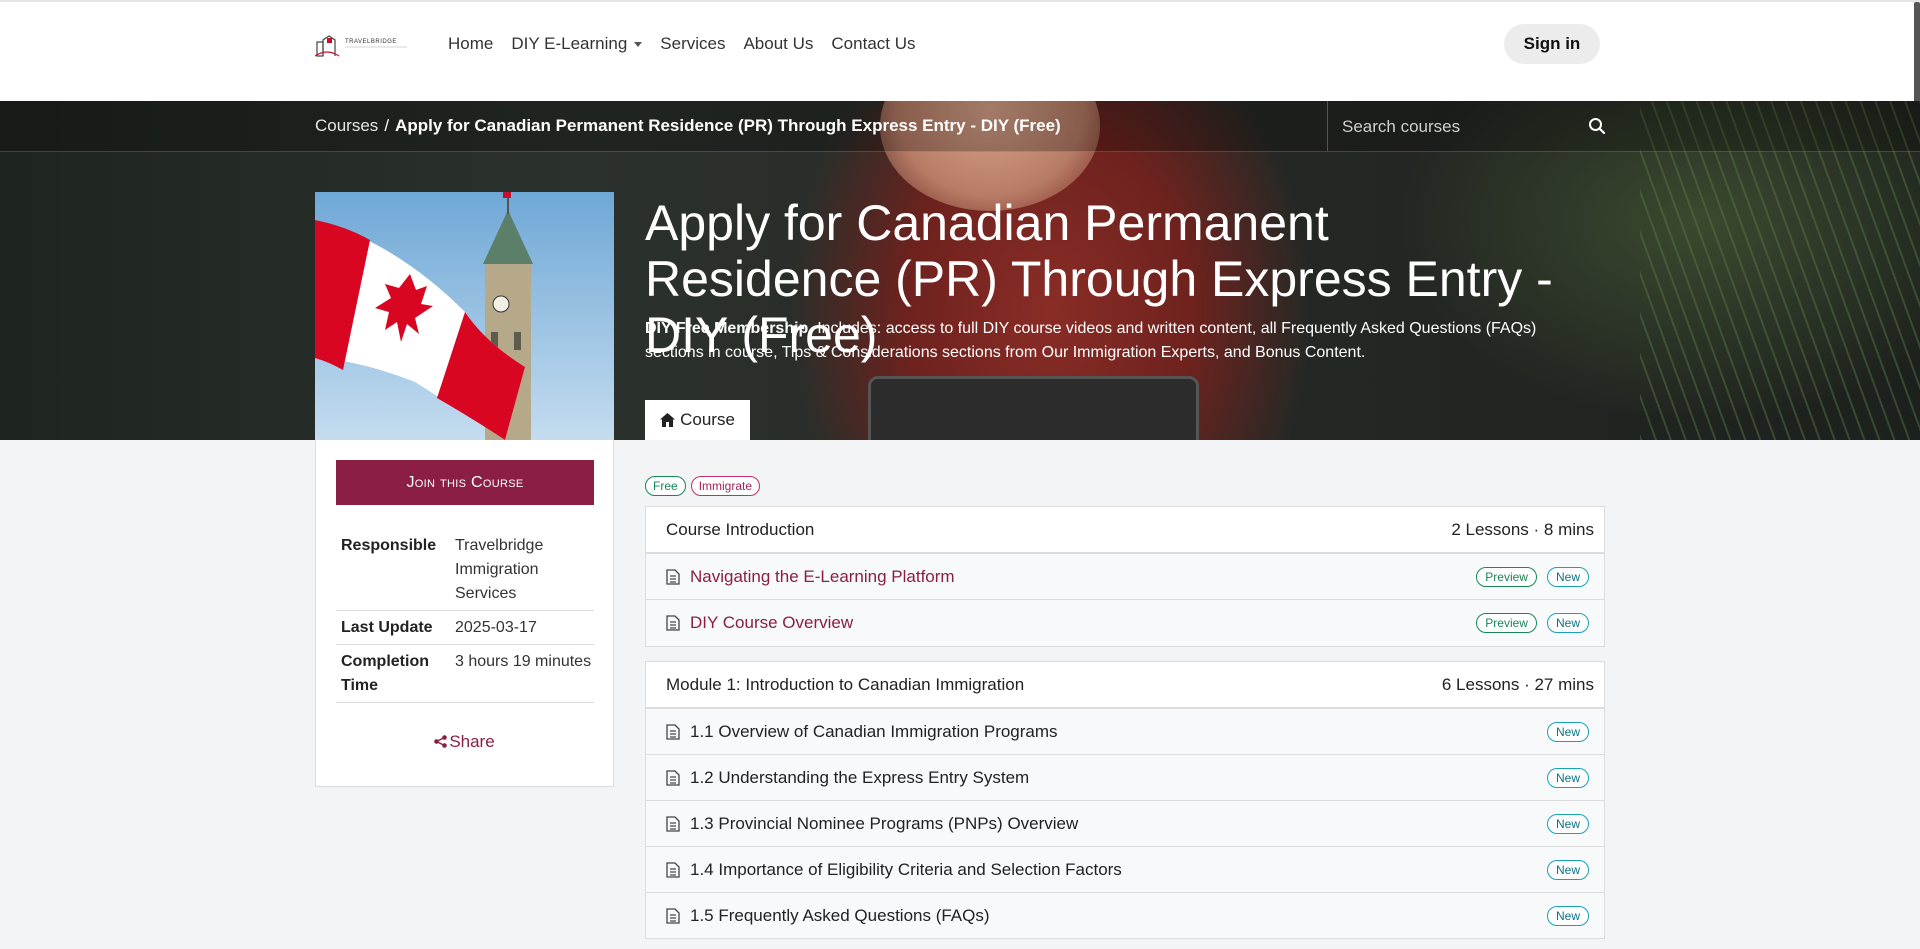 The width and height of the screenshot is (1920, 949). What do you see at coordinates (496, 627) in the screenshot?
I see `info-value: 2025-03-17` at bounding box center [496, 627].